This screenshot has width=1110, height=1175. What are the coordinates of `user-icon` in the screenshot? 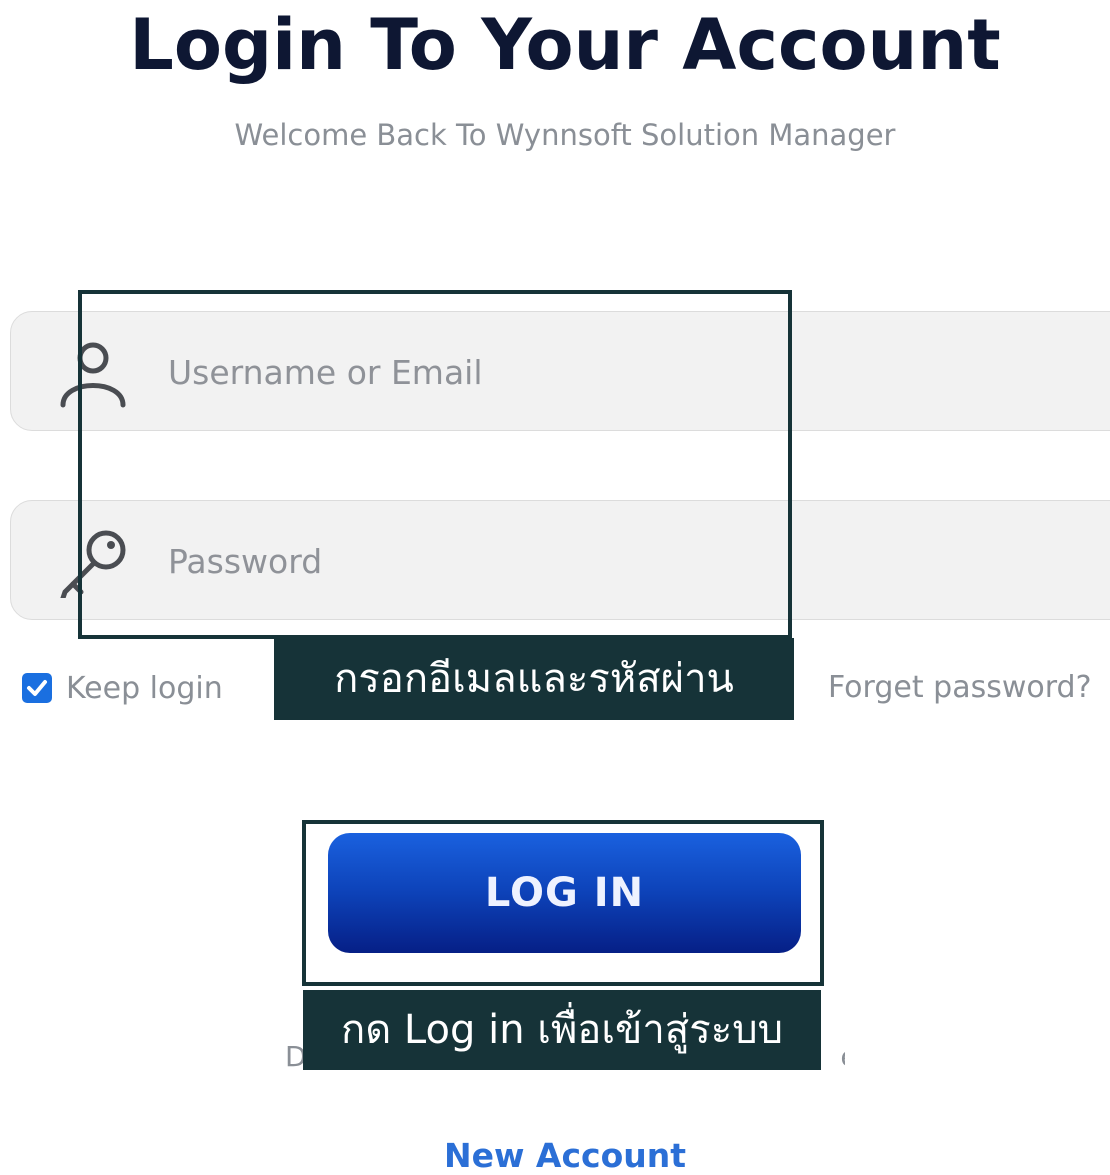 It's located at (91, 373).